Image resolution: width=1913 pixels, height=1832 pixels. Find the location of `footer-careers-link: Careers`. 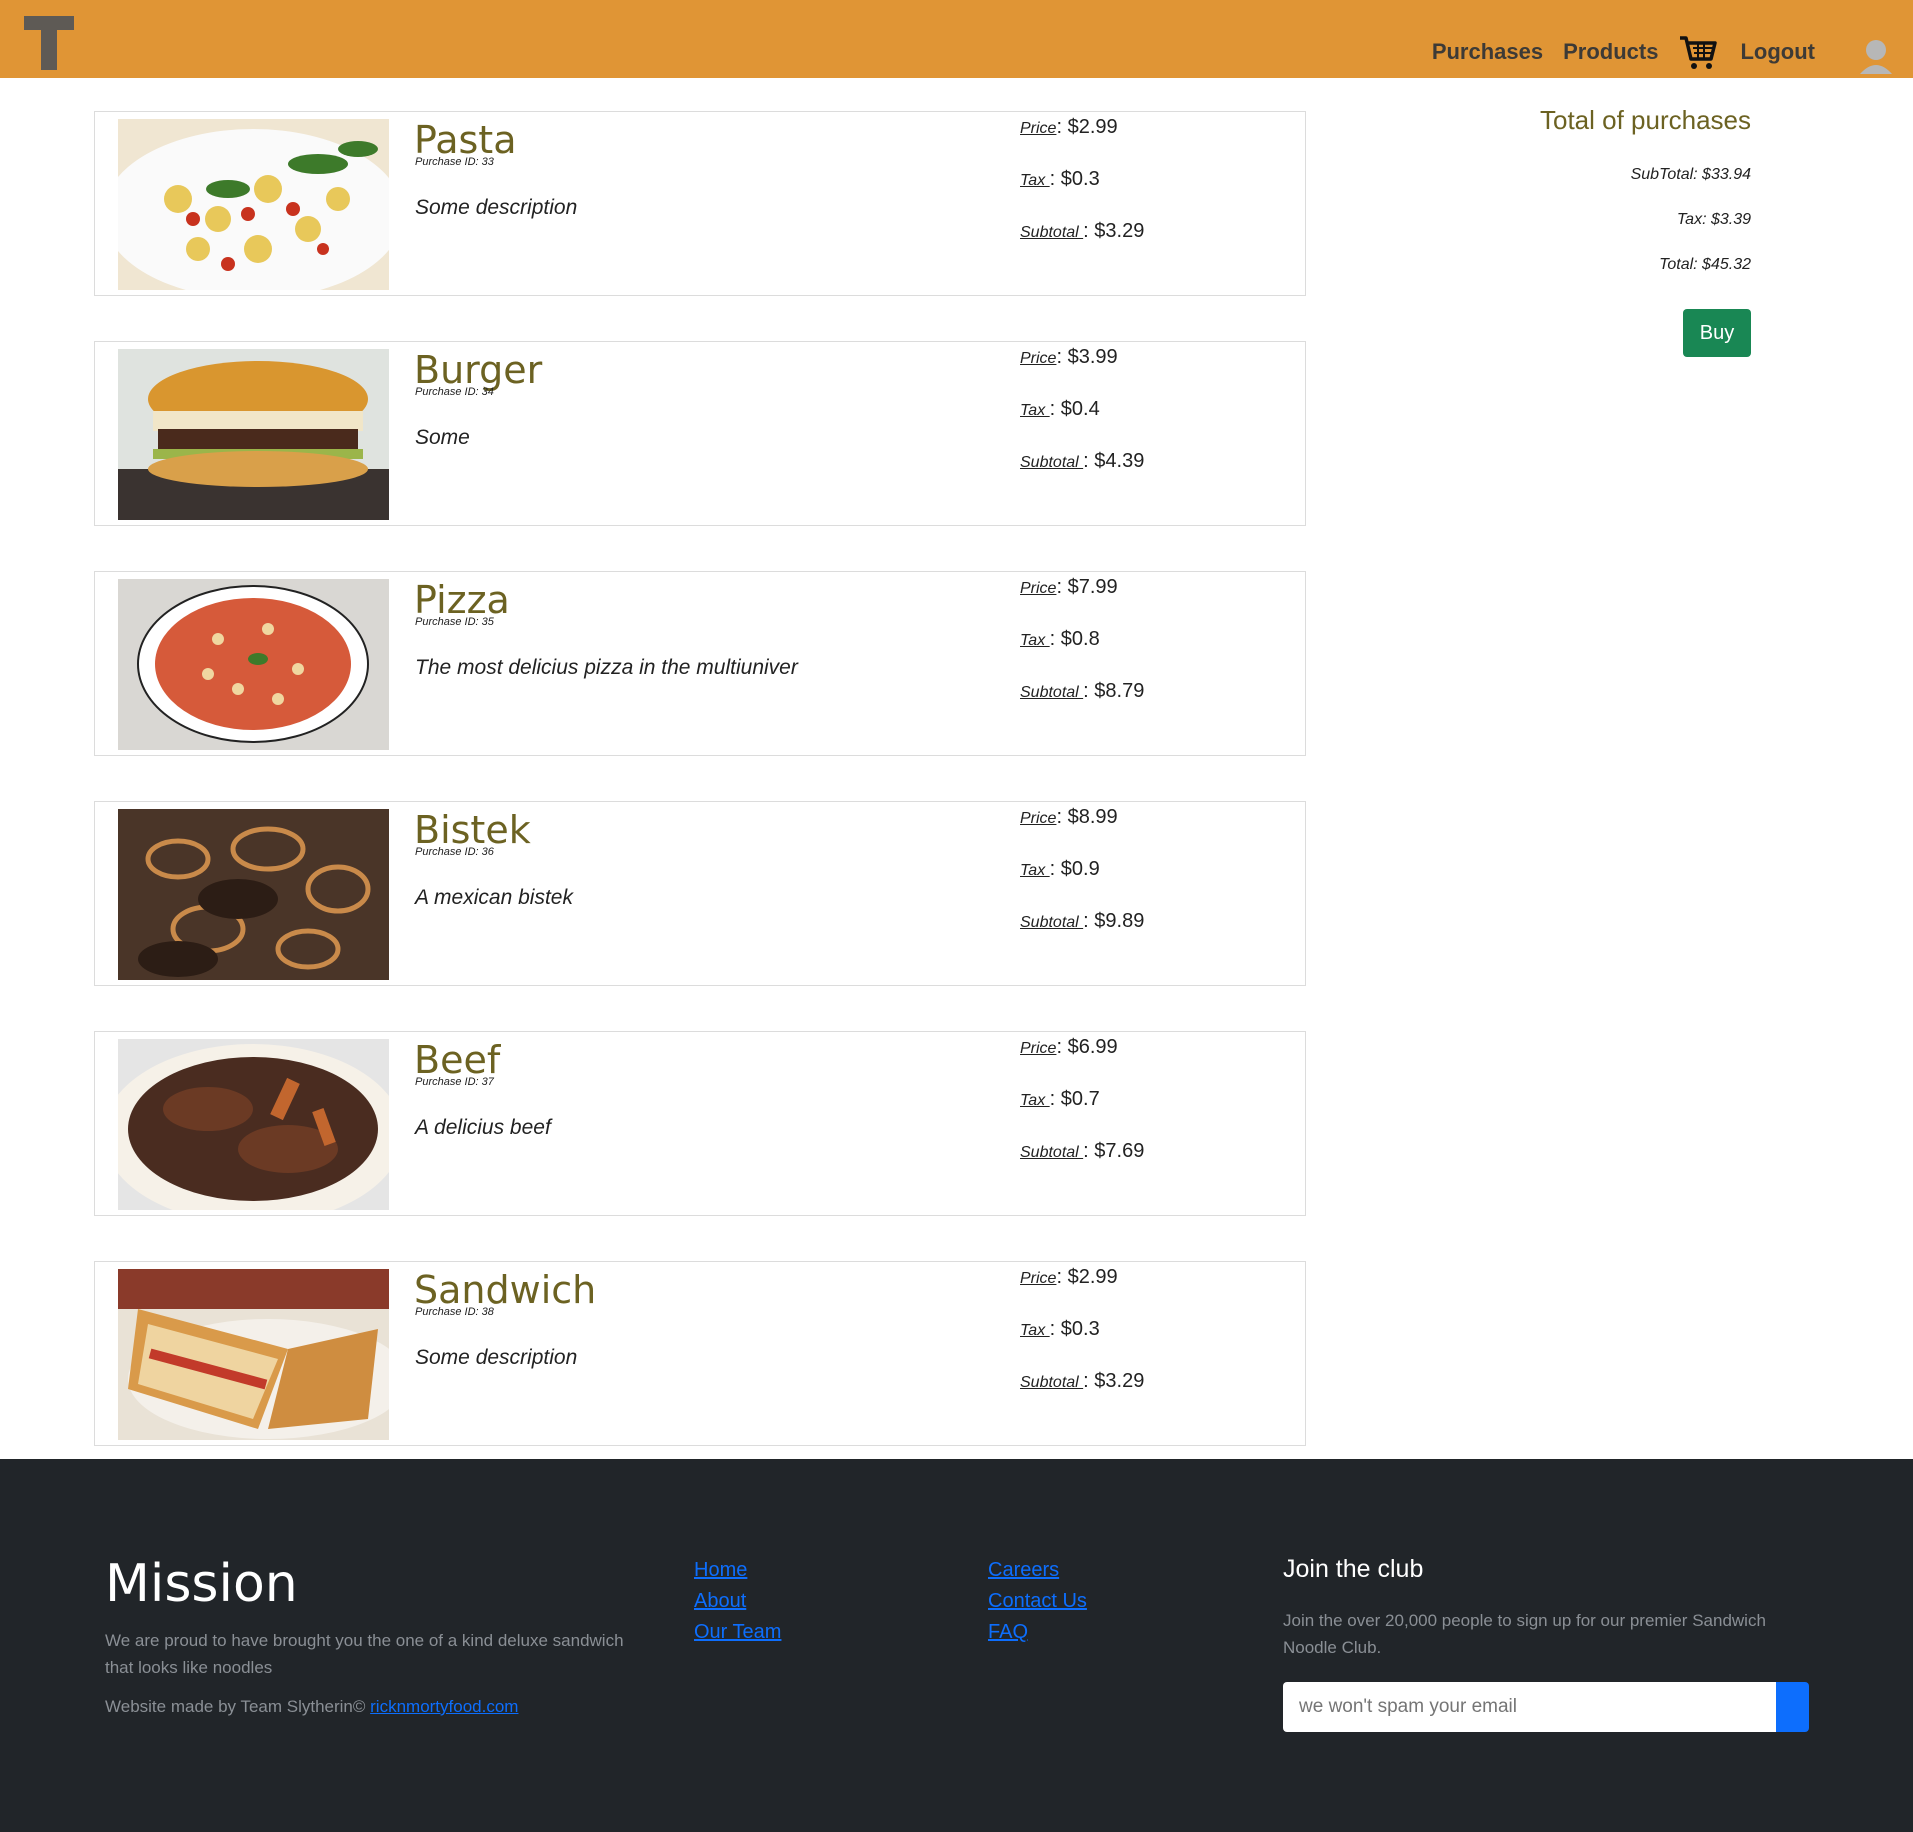

footer-careers-link: Careers is located at coordinates (1037, 1570).